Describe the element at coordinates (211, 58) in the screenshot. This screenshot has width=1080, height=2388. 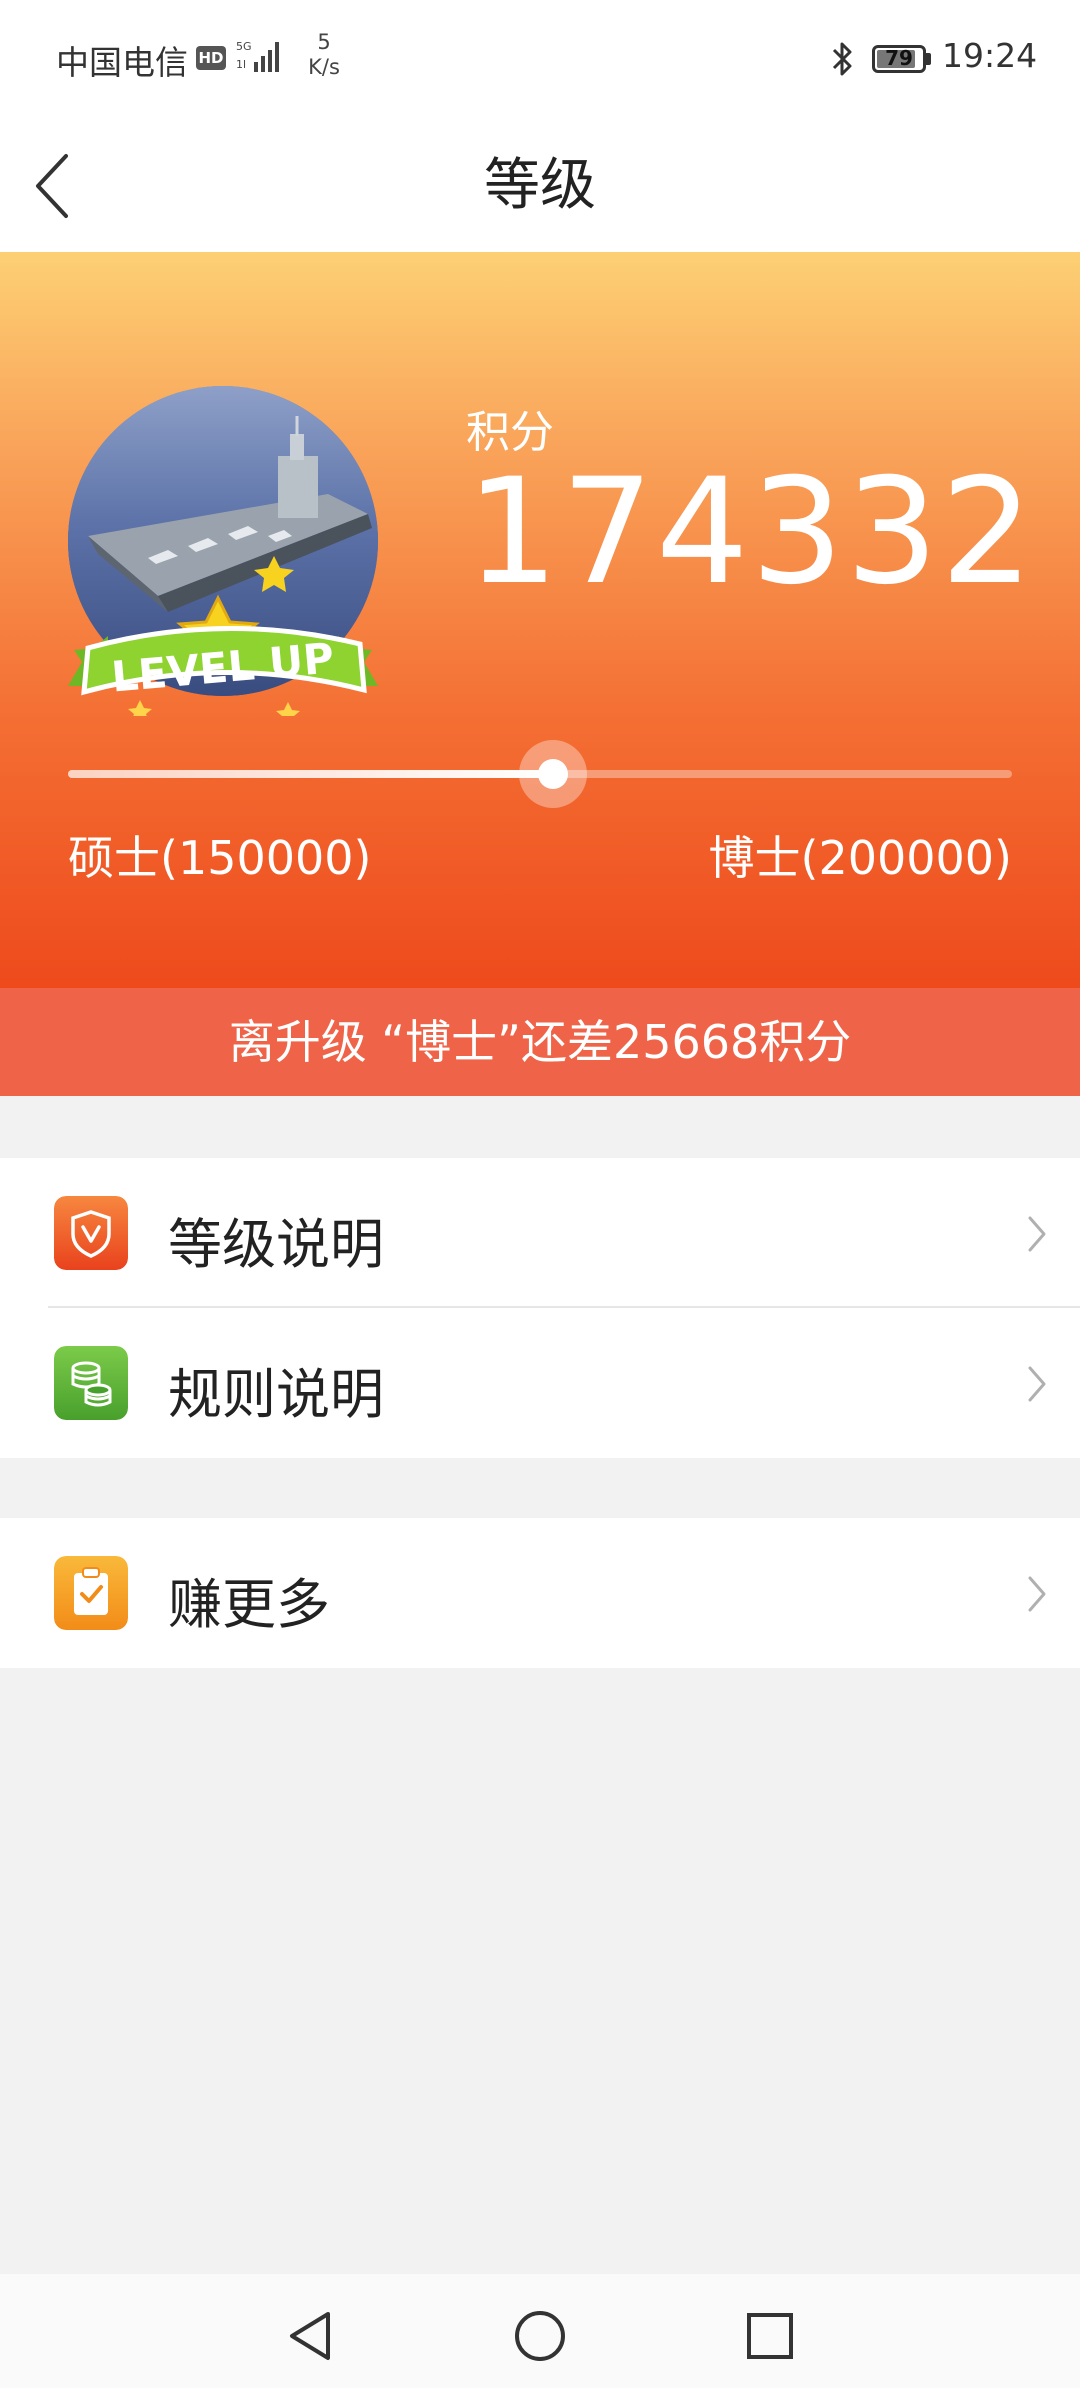
I see `hd-badge: HD` at that location.